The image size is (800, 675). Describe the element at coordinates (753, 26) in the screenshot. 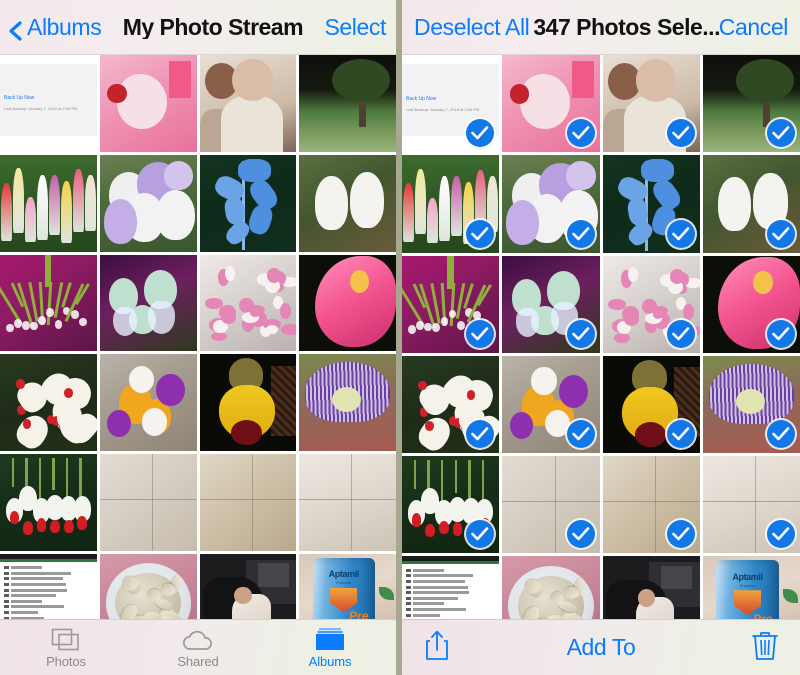

I see `cancel-button-label: Cancel` at that location.